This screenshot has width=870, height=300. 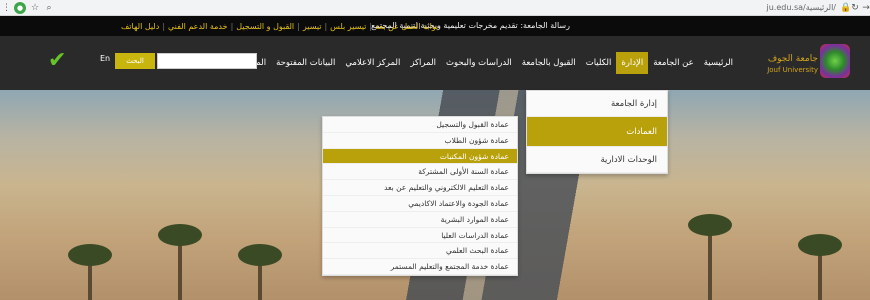 I want to click on forward-icon: →, so click(x=866, y=8).